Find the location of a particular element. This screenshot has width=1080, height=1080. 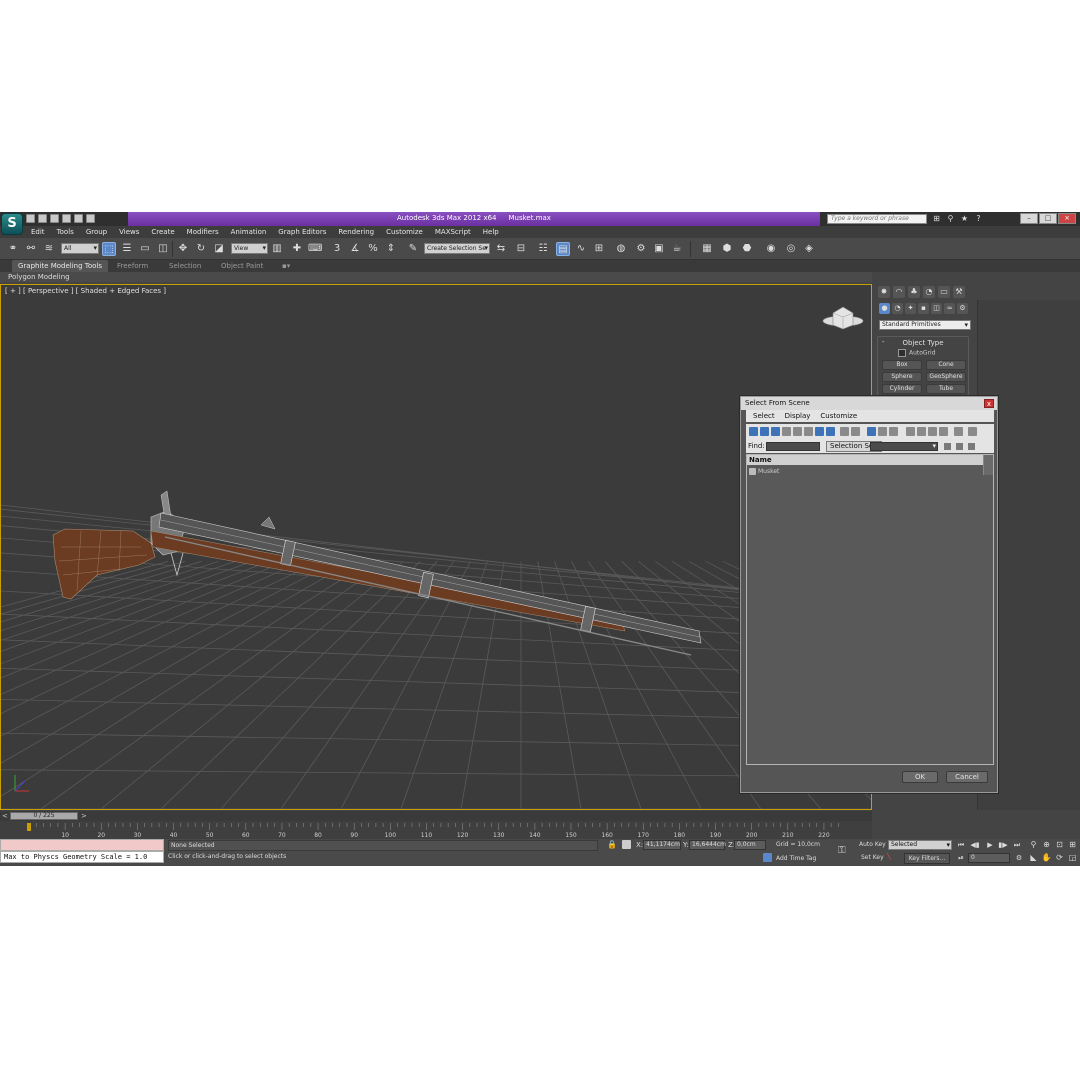

geometry-category-icon: ● is located at coordinates (884, 308).